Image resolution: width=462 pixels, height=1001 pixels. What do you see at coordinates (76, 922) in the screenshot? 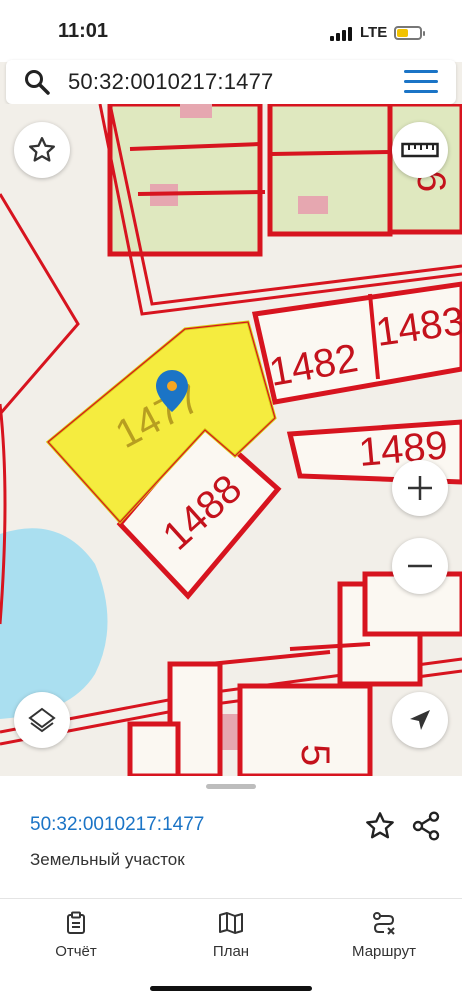
I see `clipboard-icon` at bounding box center [76, 922].